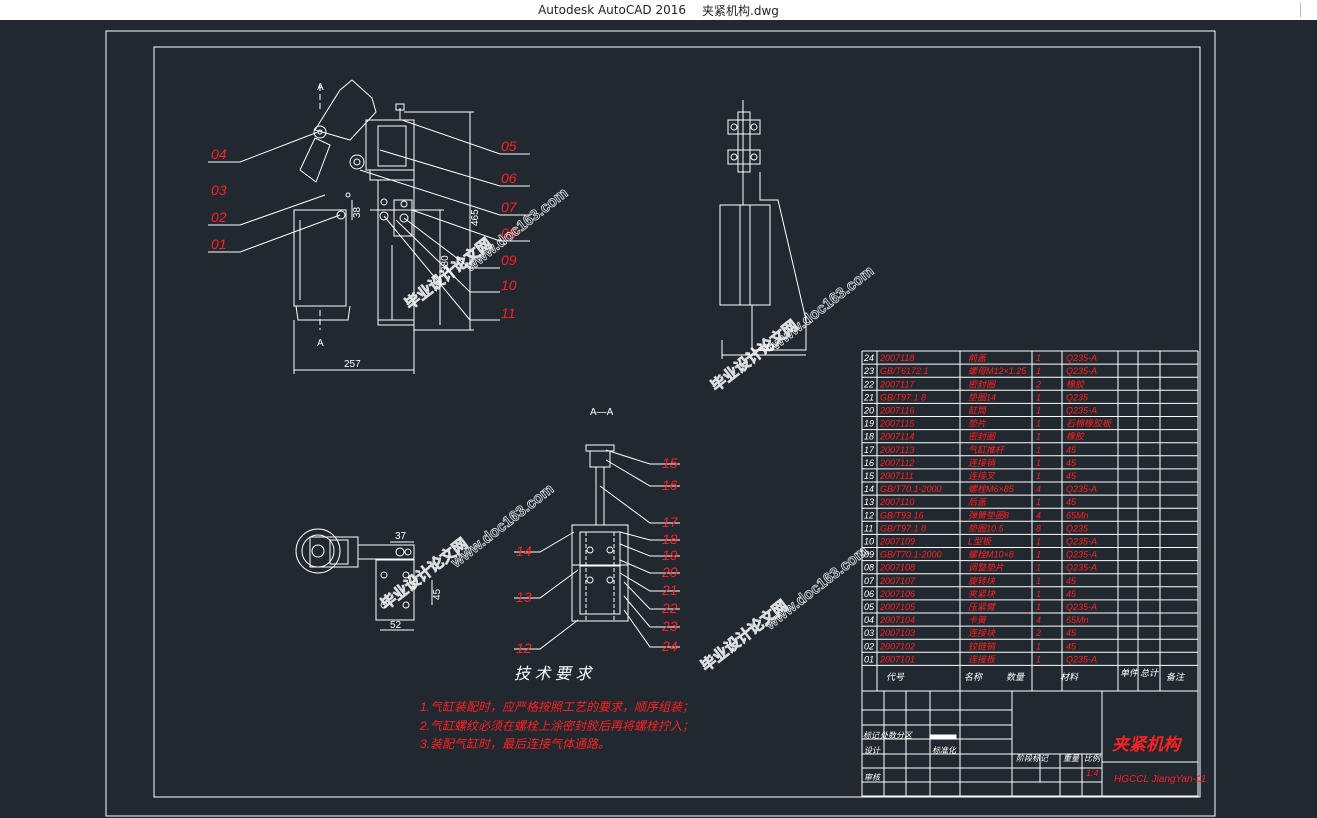  Describe the element at coordinates (740, 10) in the screenshot. I see `file-name: 夹紧机构.dwg` at that location.